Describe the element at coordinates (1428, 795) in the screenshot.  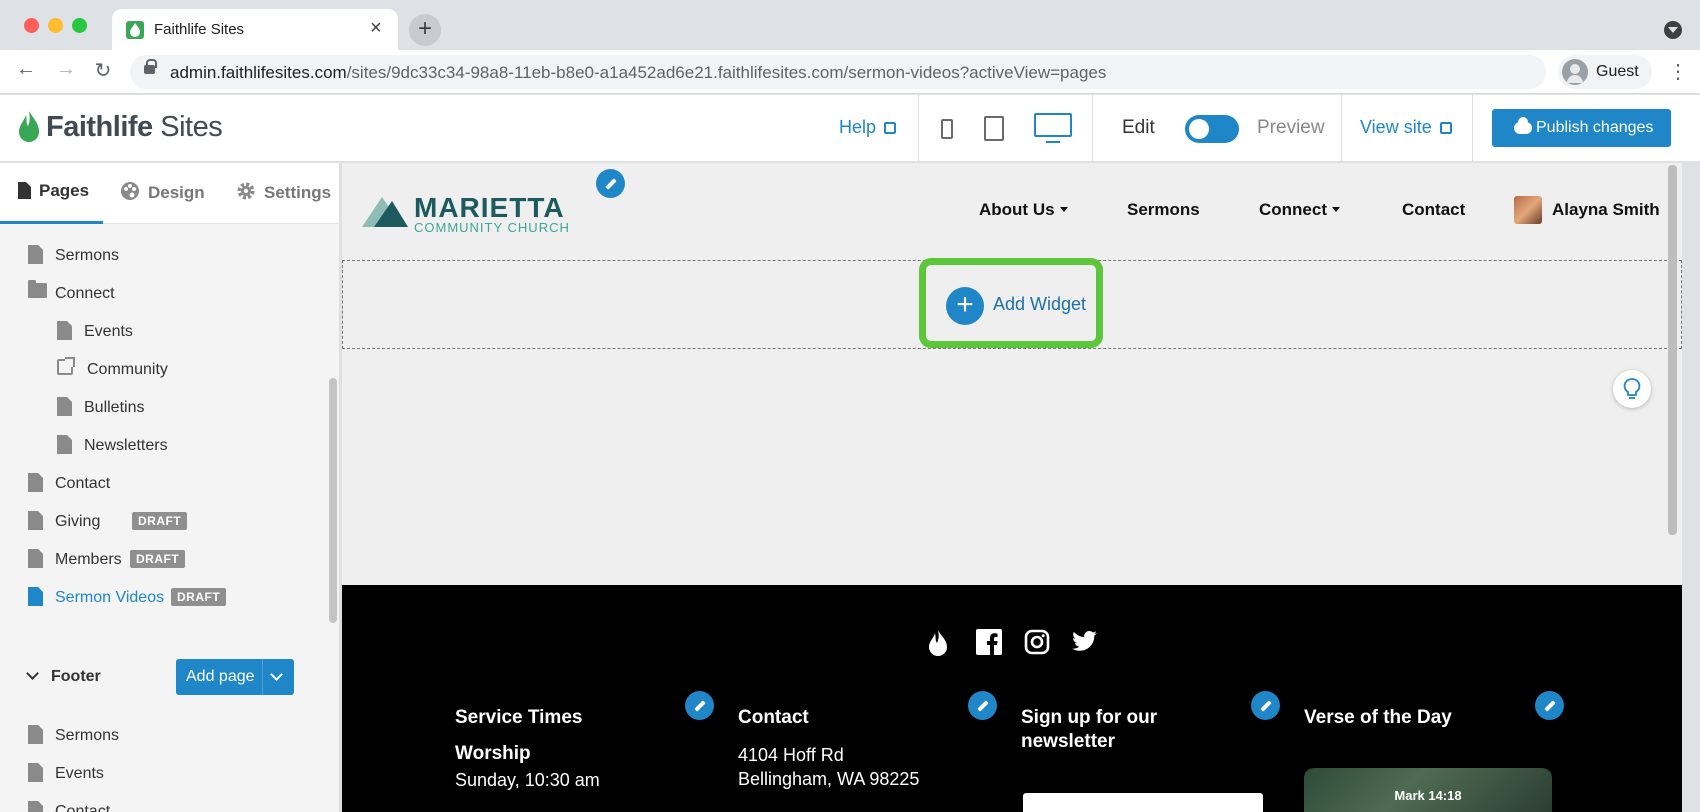
I see `verse-reference: Mark 14:18` at that location.